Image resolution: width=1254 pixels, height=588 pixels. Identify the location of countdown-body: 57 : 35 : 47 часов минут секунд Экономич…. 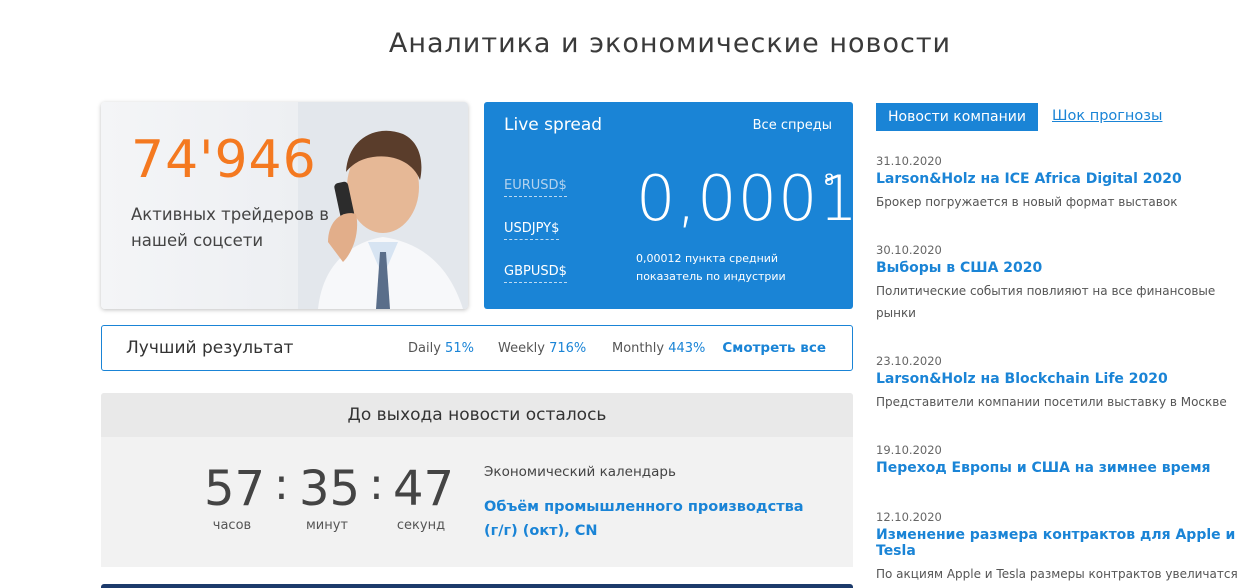
(477, 502).